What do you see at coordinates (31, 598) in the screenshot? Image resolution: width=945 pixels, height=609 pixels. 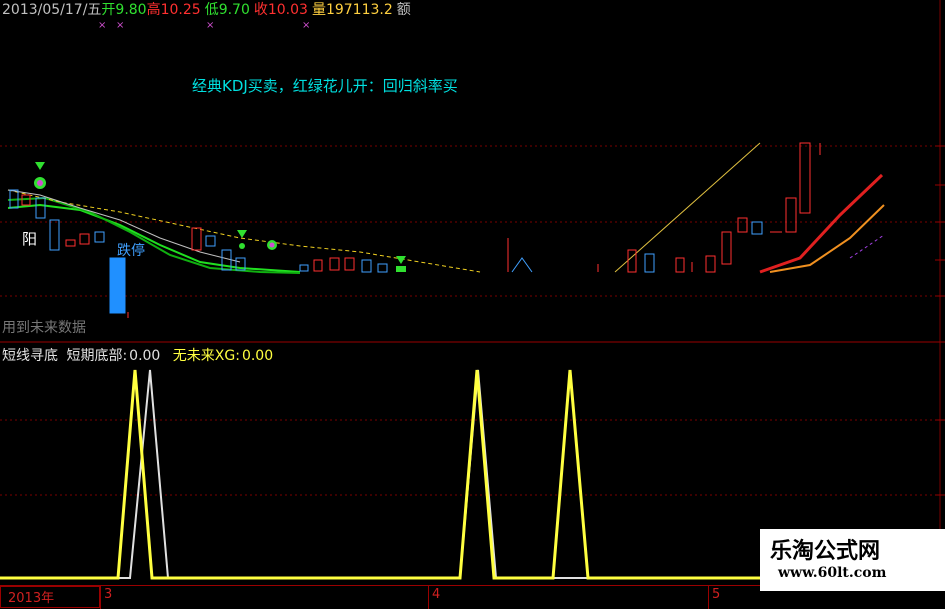 I see `year-label: 2013年` at bounding box center [31, 598].